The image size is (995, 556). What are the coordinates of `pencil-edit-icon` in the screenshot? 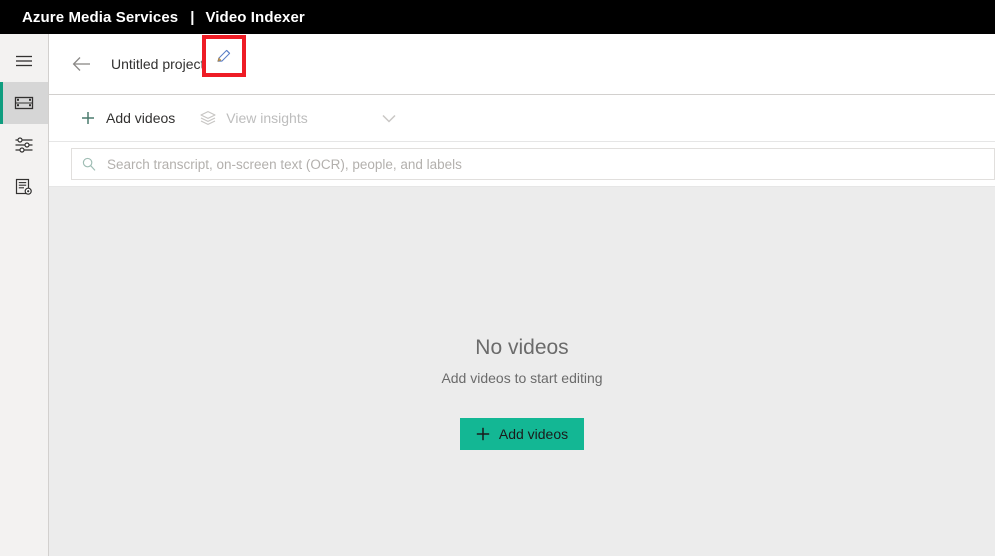 It's located at (224, 55).